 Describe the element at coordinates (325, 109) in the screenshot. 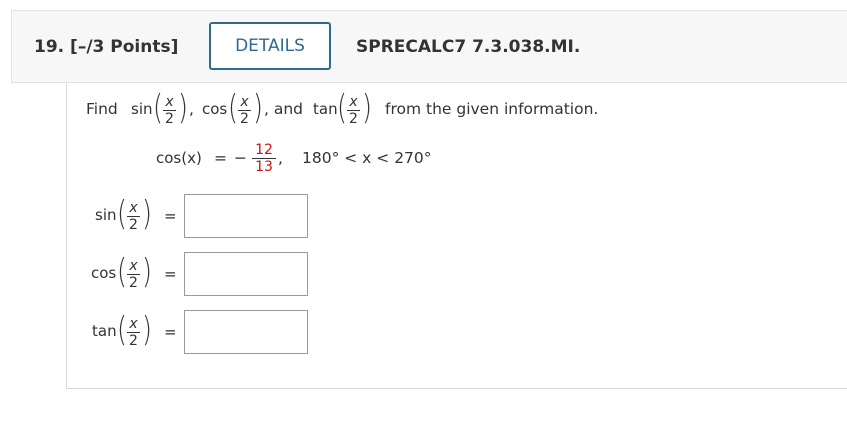

I see `prompt-tan: tan` at that location.